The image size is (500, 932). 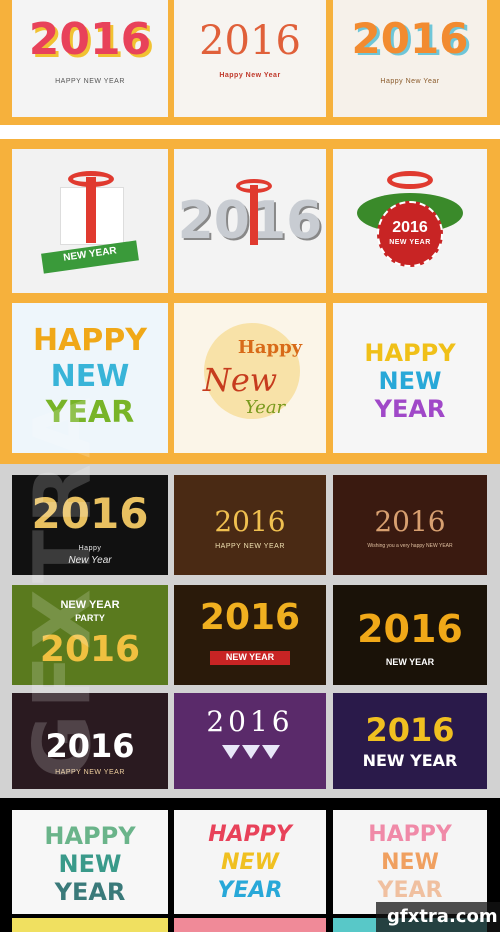 I want to click on site-logo: gfxtra.com, so click(x=442, y=916).